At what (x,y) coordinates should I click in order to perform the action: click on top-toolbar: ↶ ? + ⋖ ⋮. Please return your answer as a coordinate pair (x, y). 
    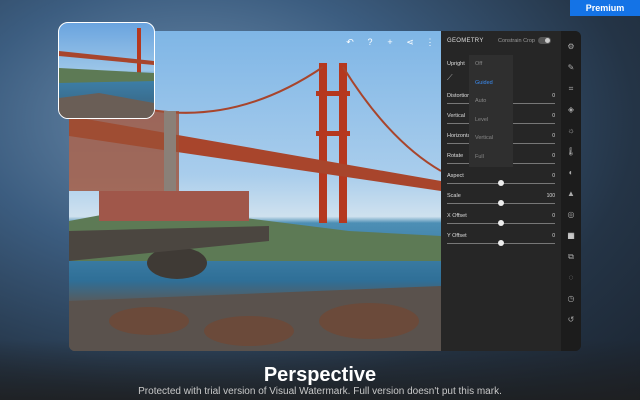
    Looking at the image, I should click on (390, 42).